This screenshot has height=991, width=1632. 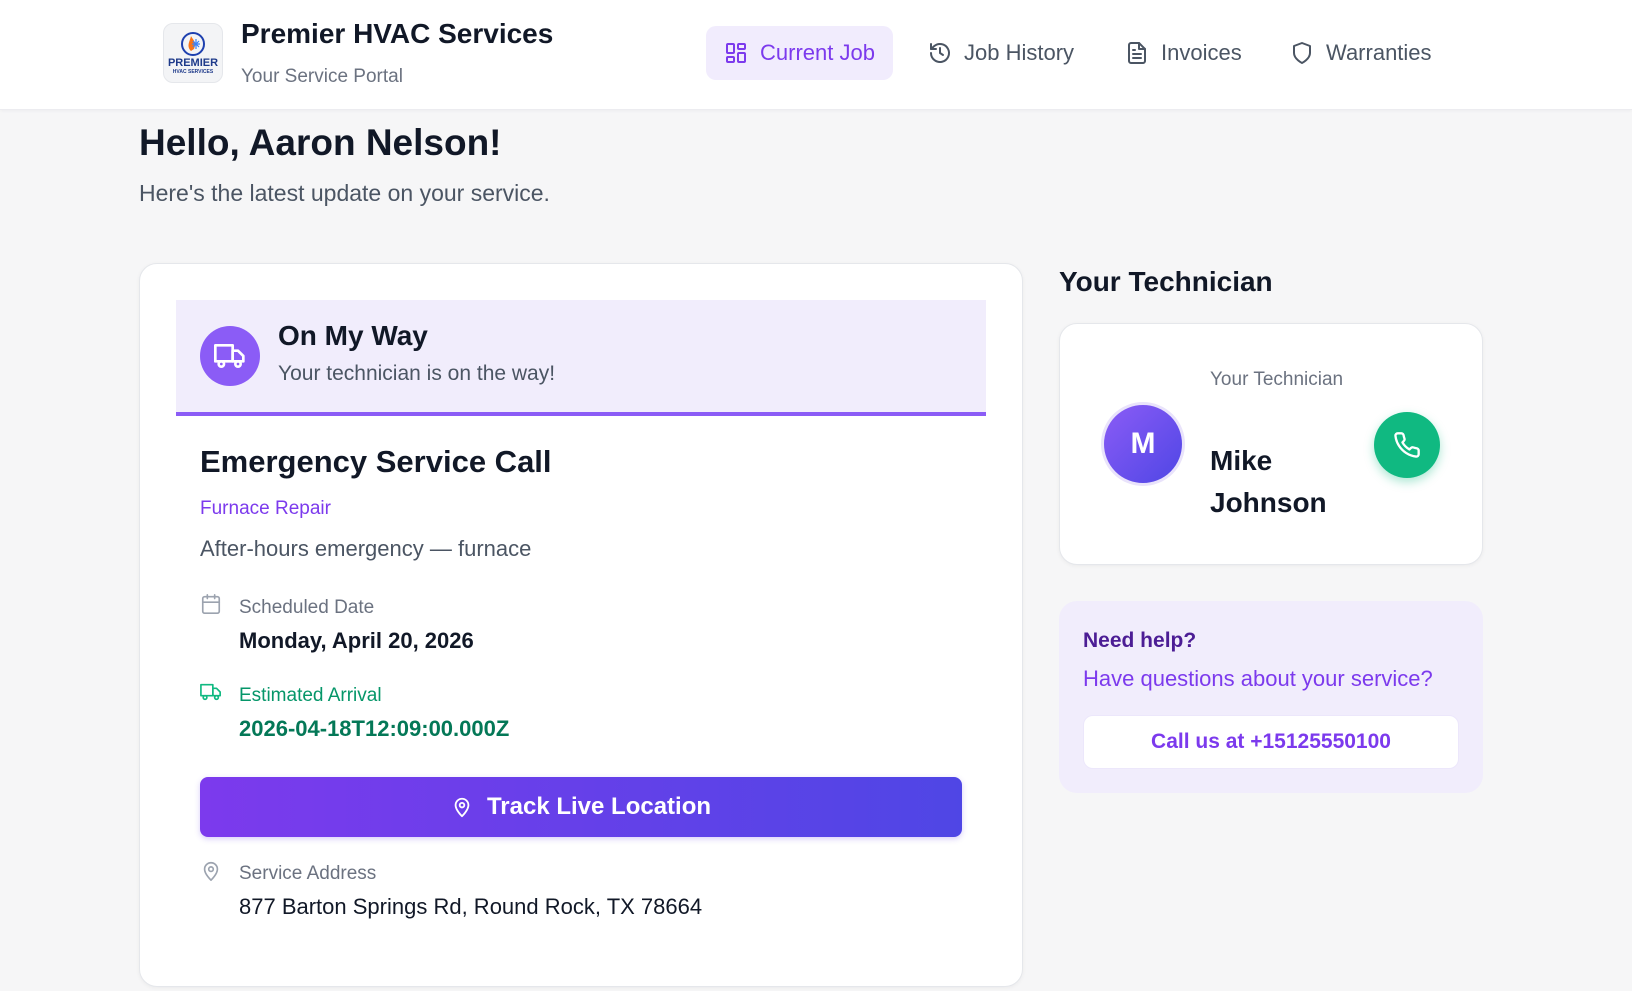 What do you see at coordinates (193, 44) in the screenshot?
I see `flame-snowflake-icon` at bounding box center [193, 44].